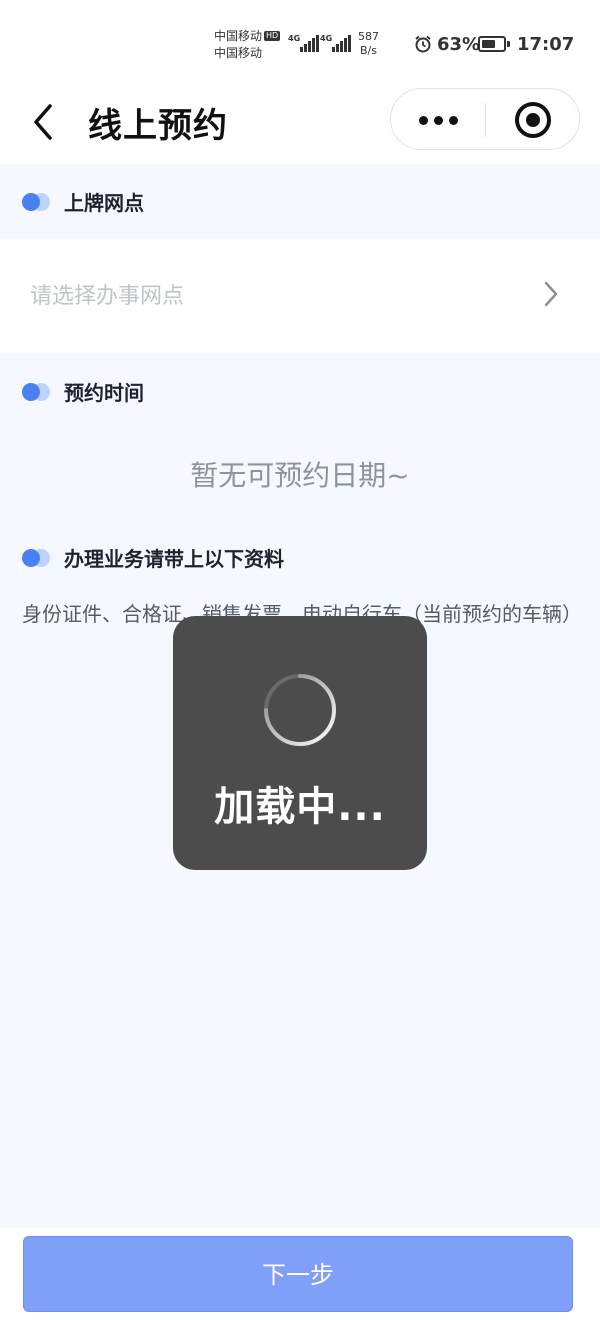 The height and width of the screenshot is (1320, 600). I want to click on next-step-button: 下一步, so click(298, 1274).